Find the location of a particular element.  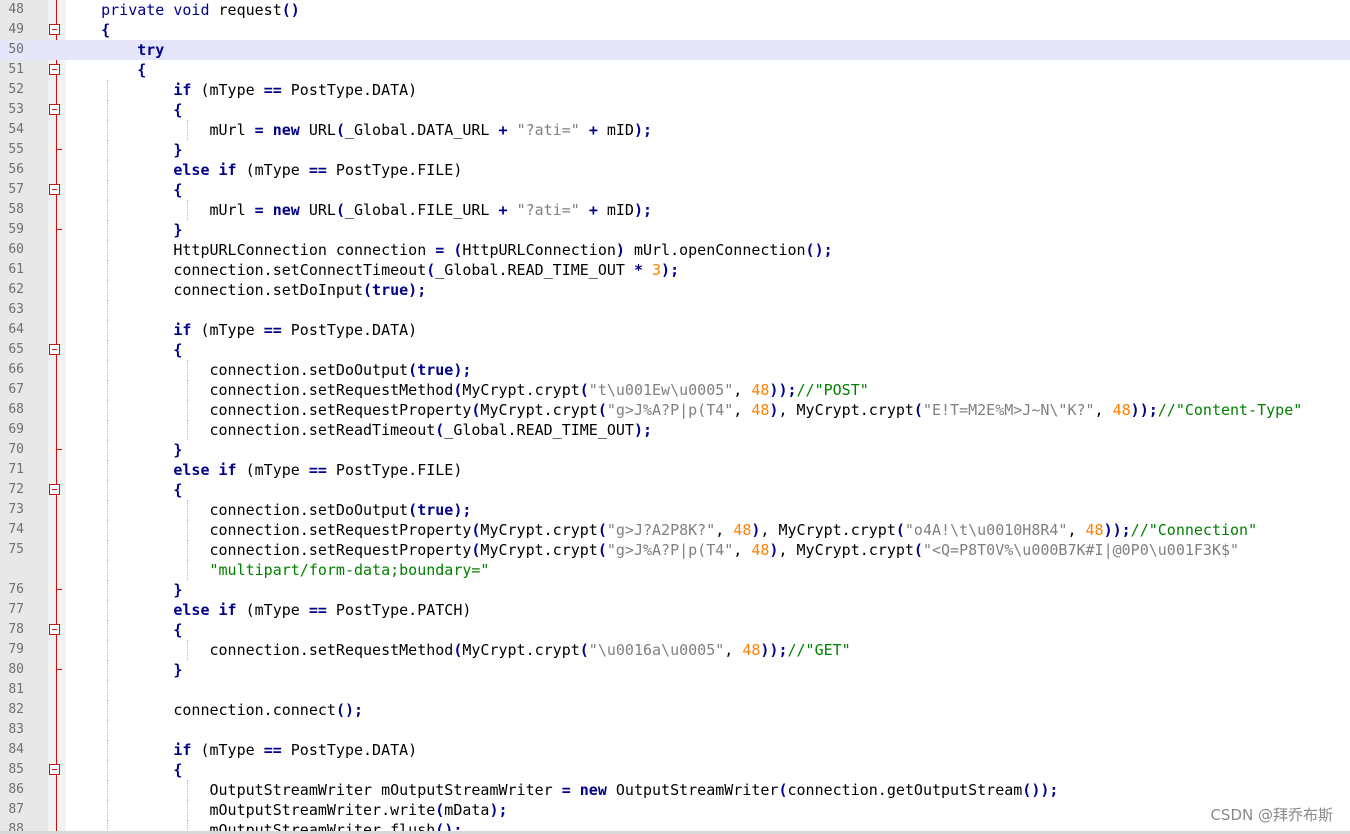

code-line: 76 } is located at coordinates (675, 590).